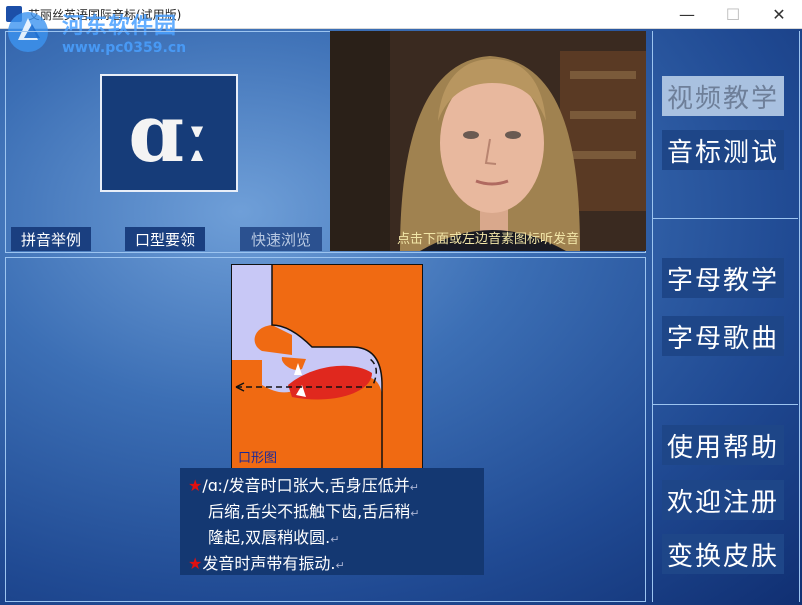 Image resolution: width=802 pixels, height=605 pixels. Describe the element at coordinates (723, 150) in the screenshot. I see `phonetic-test-button: 音标测试` at that location.